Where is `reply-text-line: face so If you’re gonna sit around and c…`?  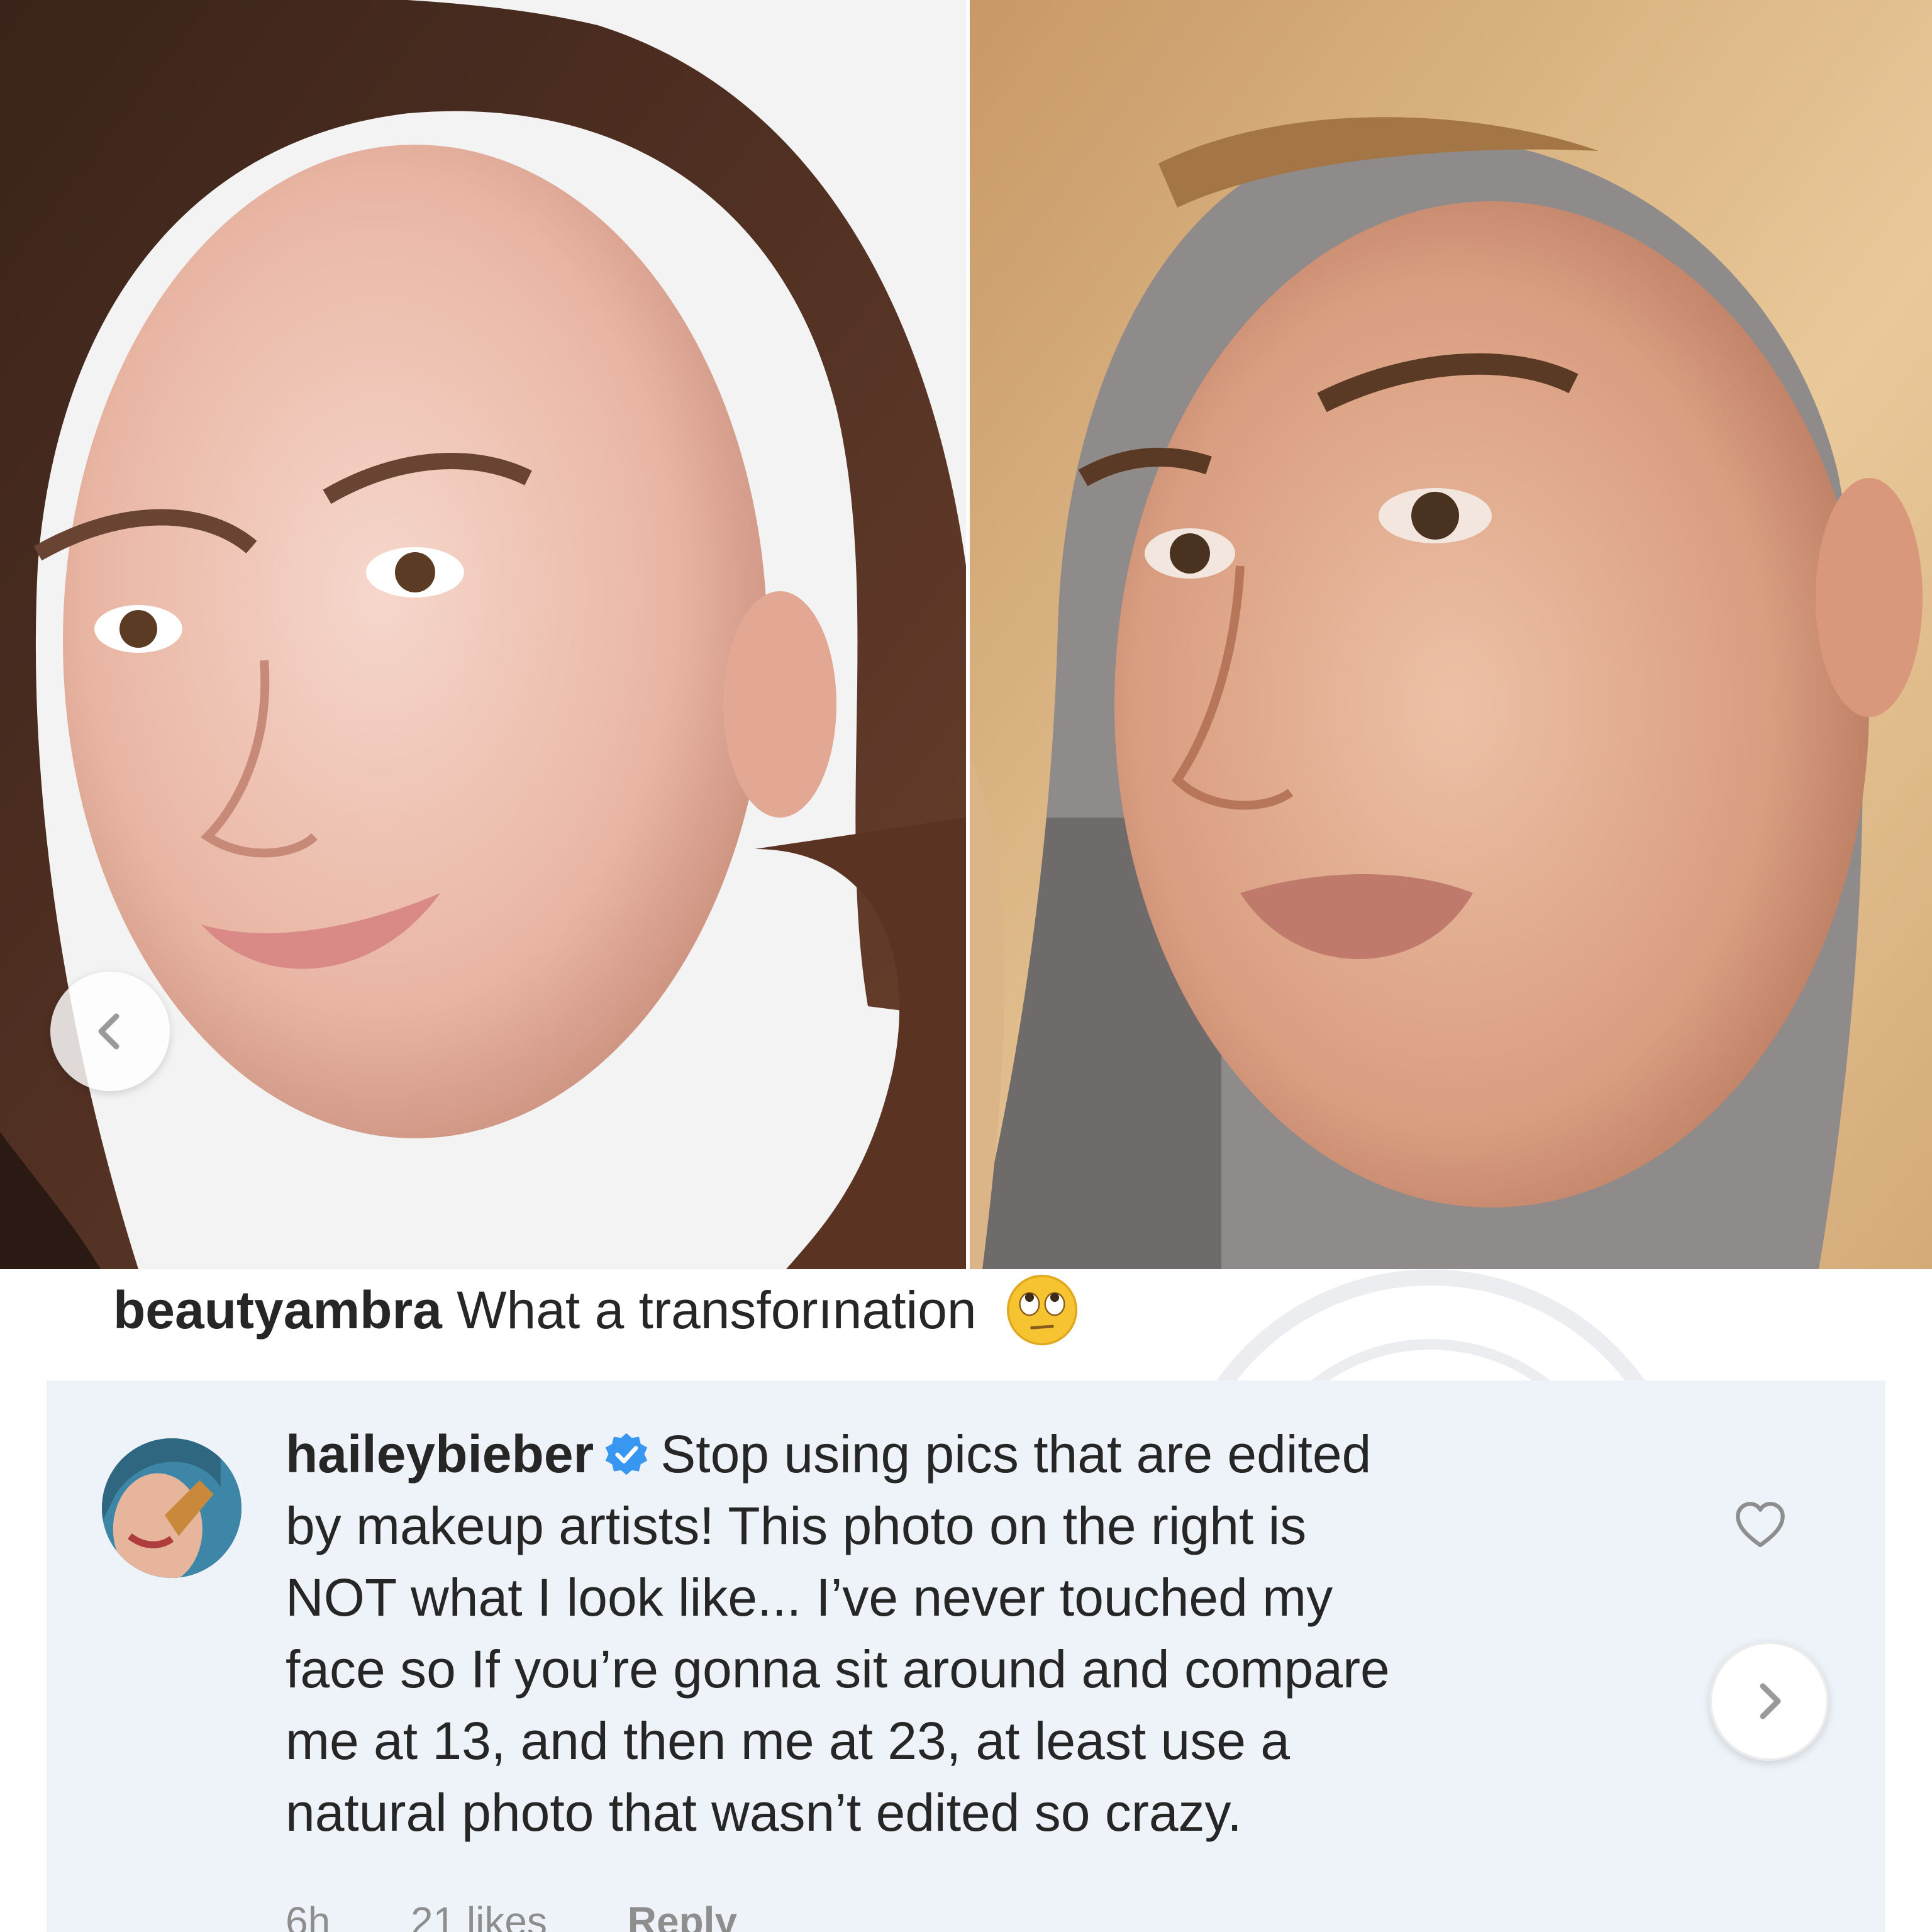
reply-text-line: face so If you’re gonna sit around and c… is located at coordinates (838, 1669).